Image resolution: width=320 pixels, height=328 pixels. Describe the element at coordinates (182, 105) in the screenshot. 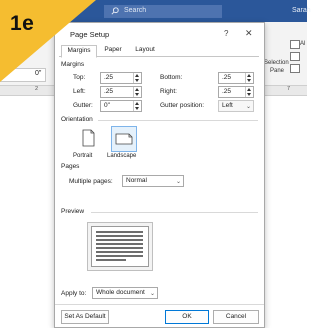

I see `gutter-position-label: Gutter position:` at that location.